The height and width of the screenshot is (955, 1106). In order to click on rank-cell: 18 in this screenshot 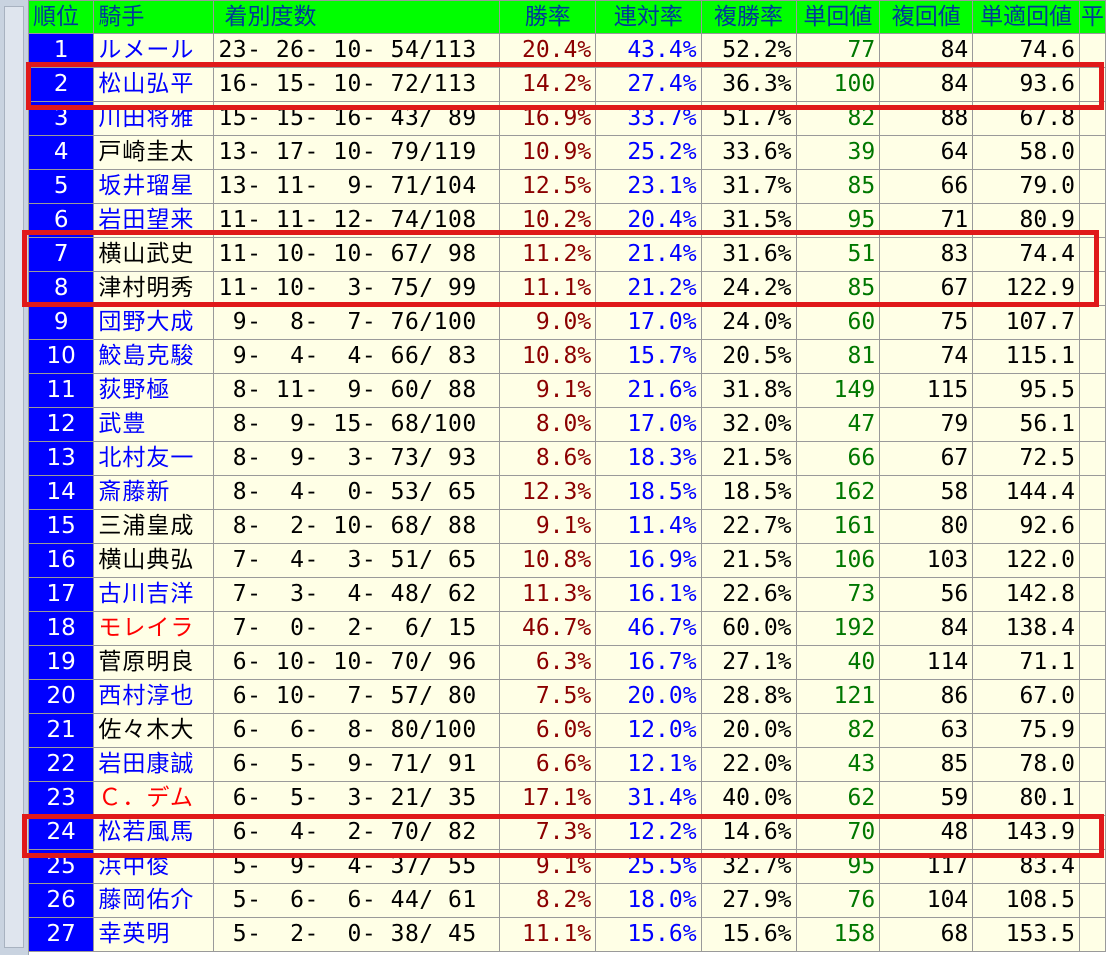, I will do `click(61, 628)`.